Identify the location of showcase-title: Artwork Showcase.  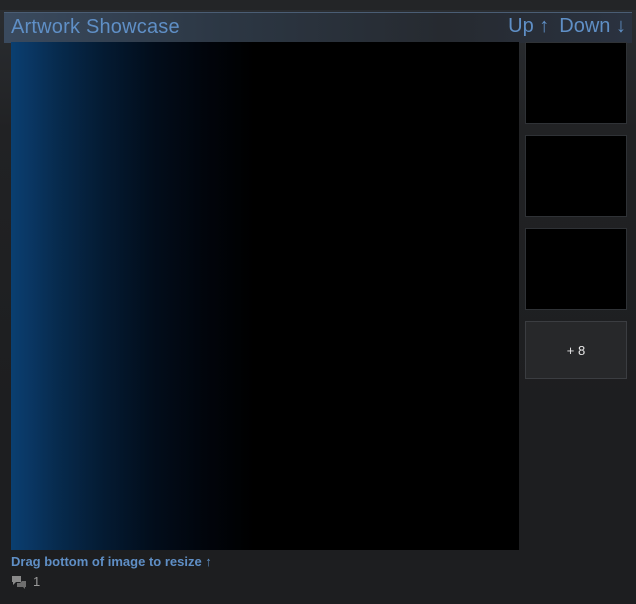
(95, 27).